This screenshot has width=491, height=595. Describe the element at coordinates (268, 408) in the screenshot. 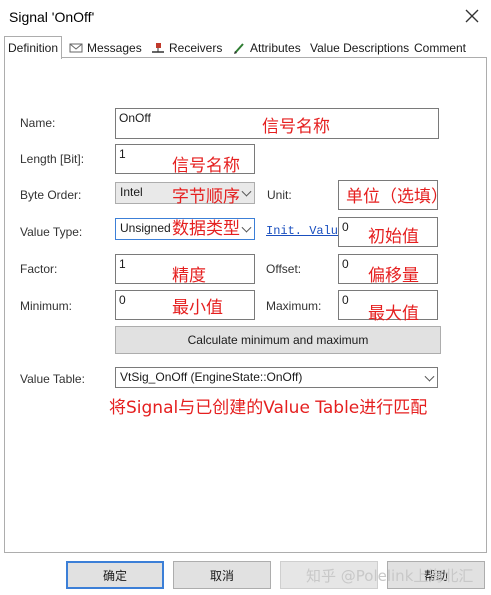

I see `annotation-value-table: 将Signal与已创建的Value Table进行匹配` at that location.